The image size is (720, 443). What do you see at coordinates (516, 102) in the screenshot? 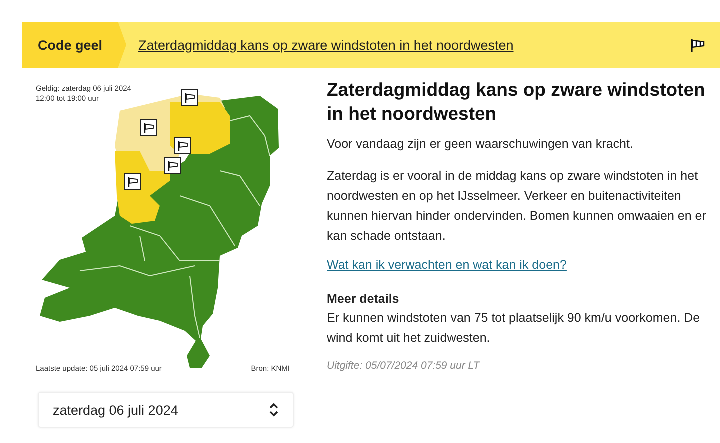
I see `article-title: Zaterdagmiddag kans op zware windstoten in het noordwesten` at bounding box center [516, 102].